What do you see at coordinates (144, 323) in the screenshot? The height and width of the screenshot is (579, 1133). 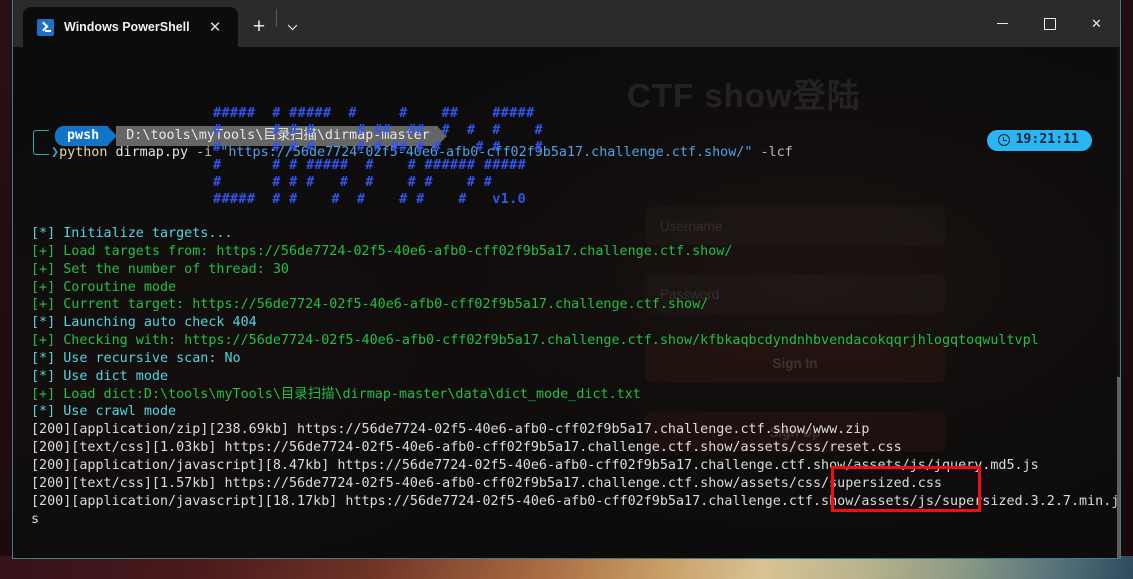 I see `log-line: [*] Launching auto check 404` at bounding box center [144, 323].